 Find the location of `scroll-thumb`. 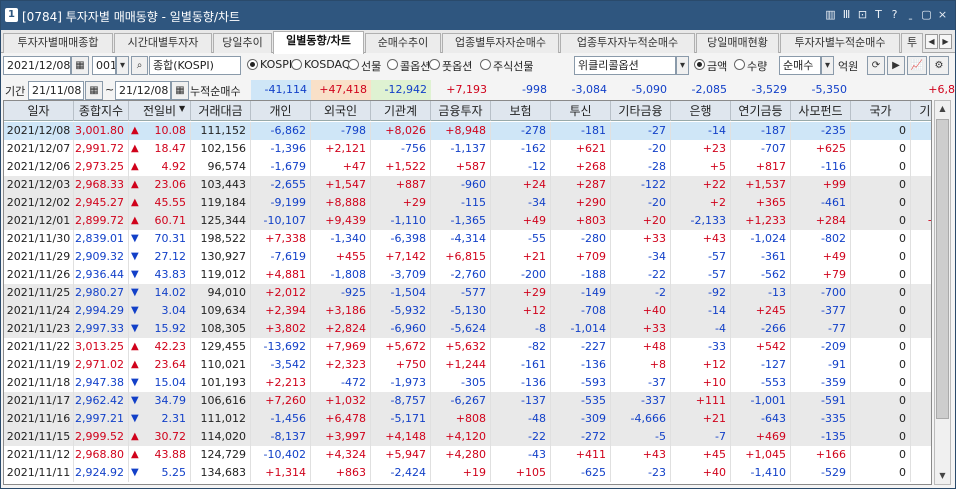

scroll-thumb is located at coordinates (942, 269).